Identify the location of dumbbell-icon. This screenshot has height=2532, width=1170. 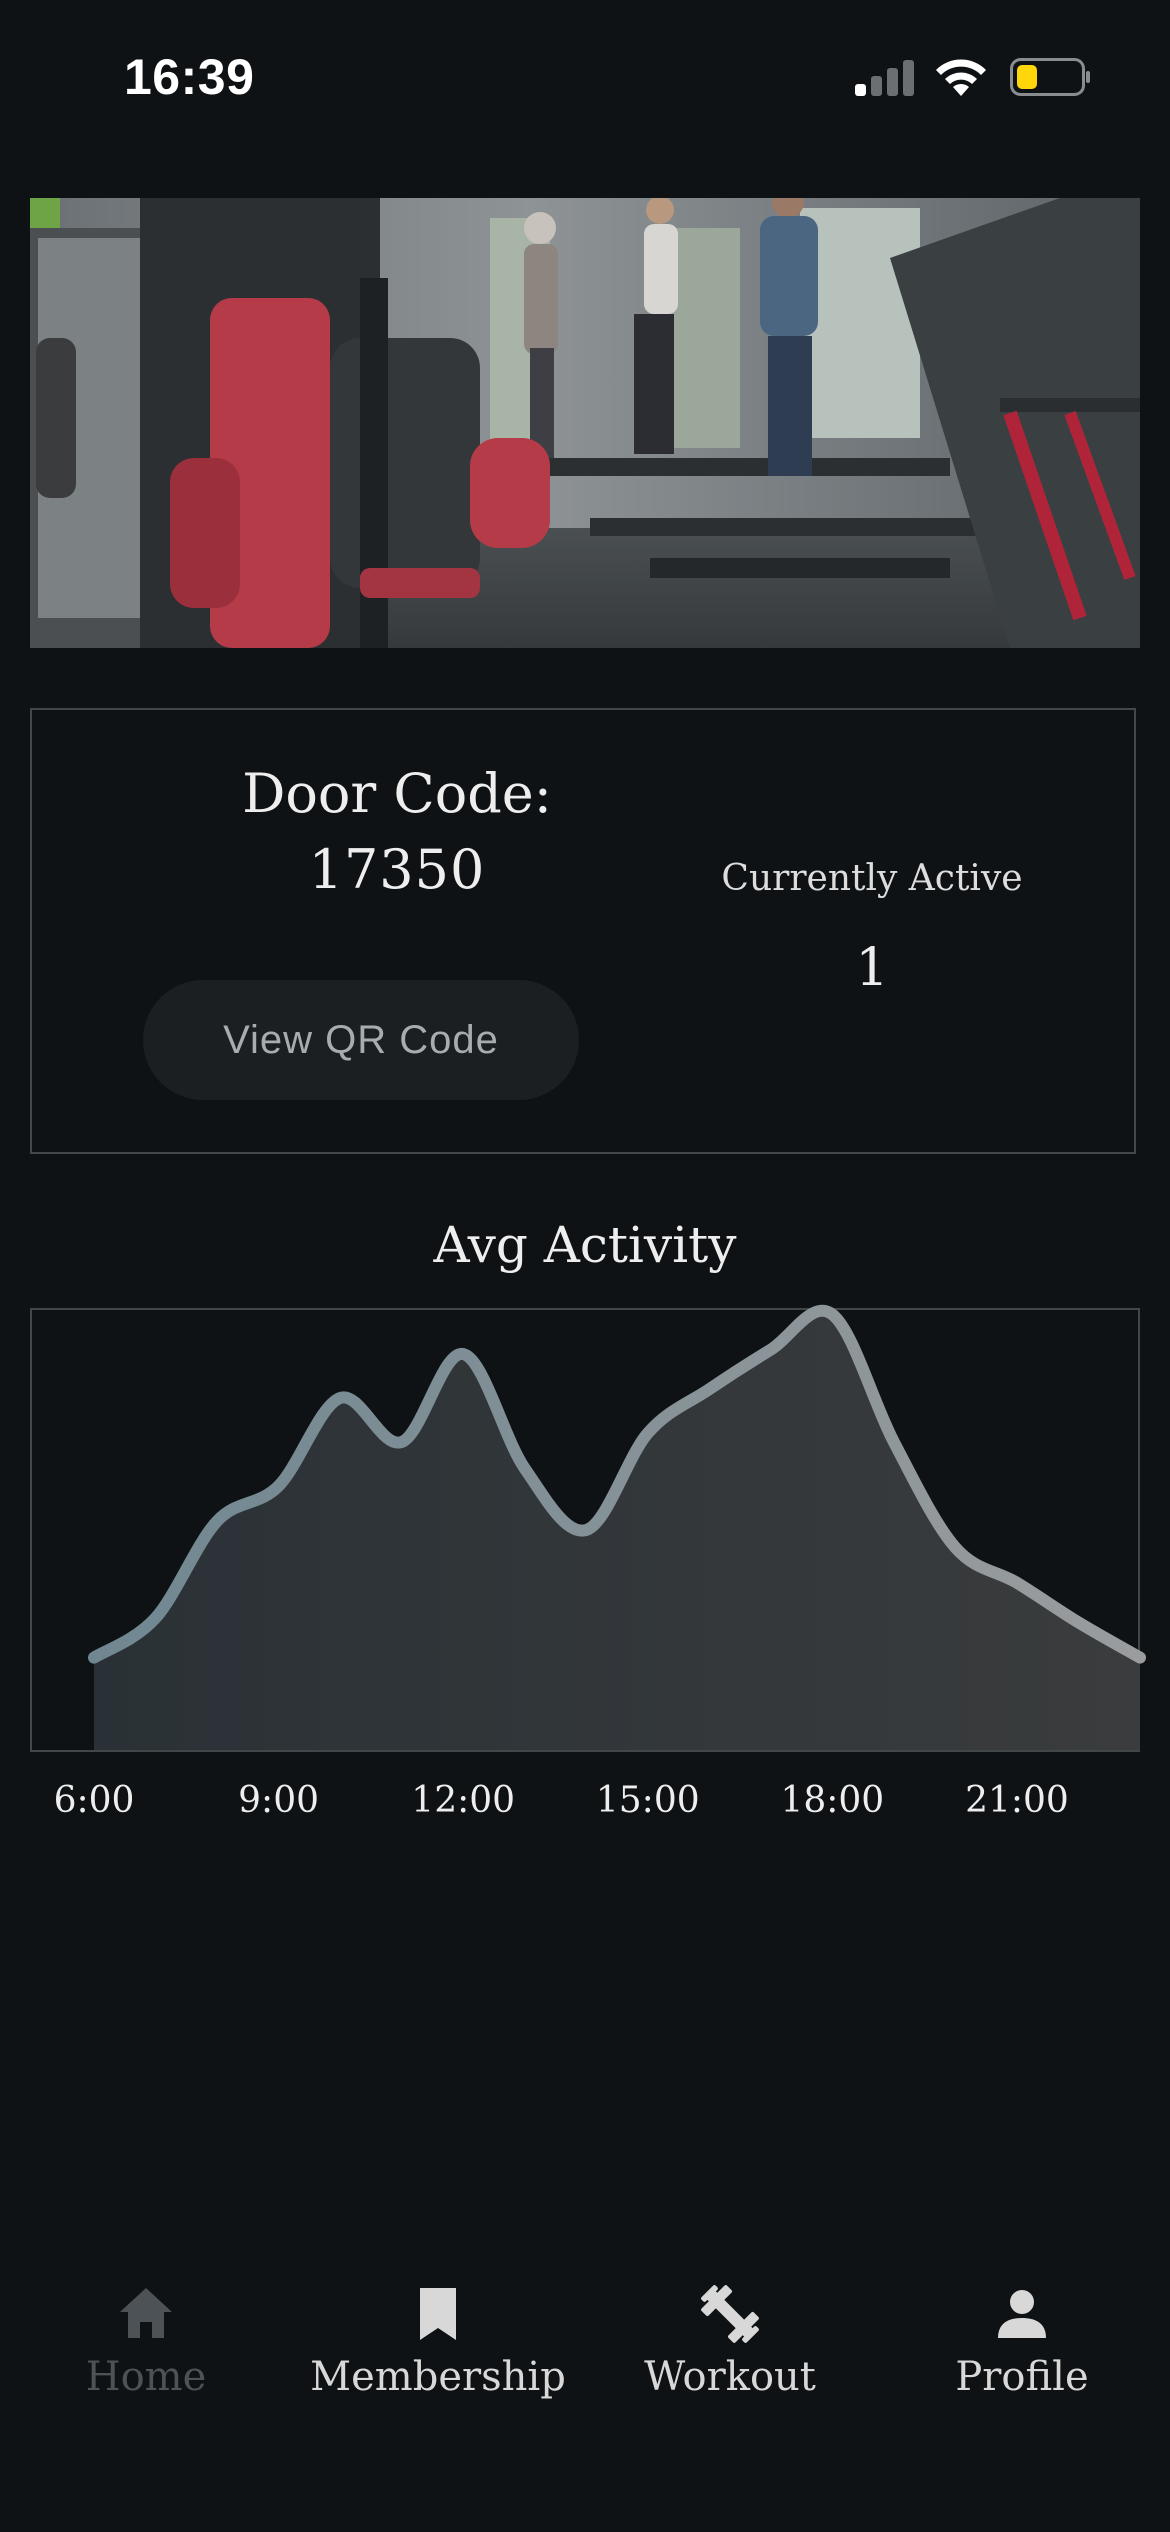
(730, 2314).